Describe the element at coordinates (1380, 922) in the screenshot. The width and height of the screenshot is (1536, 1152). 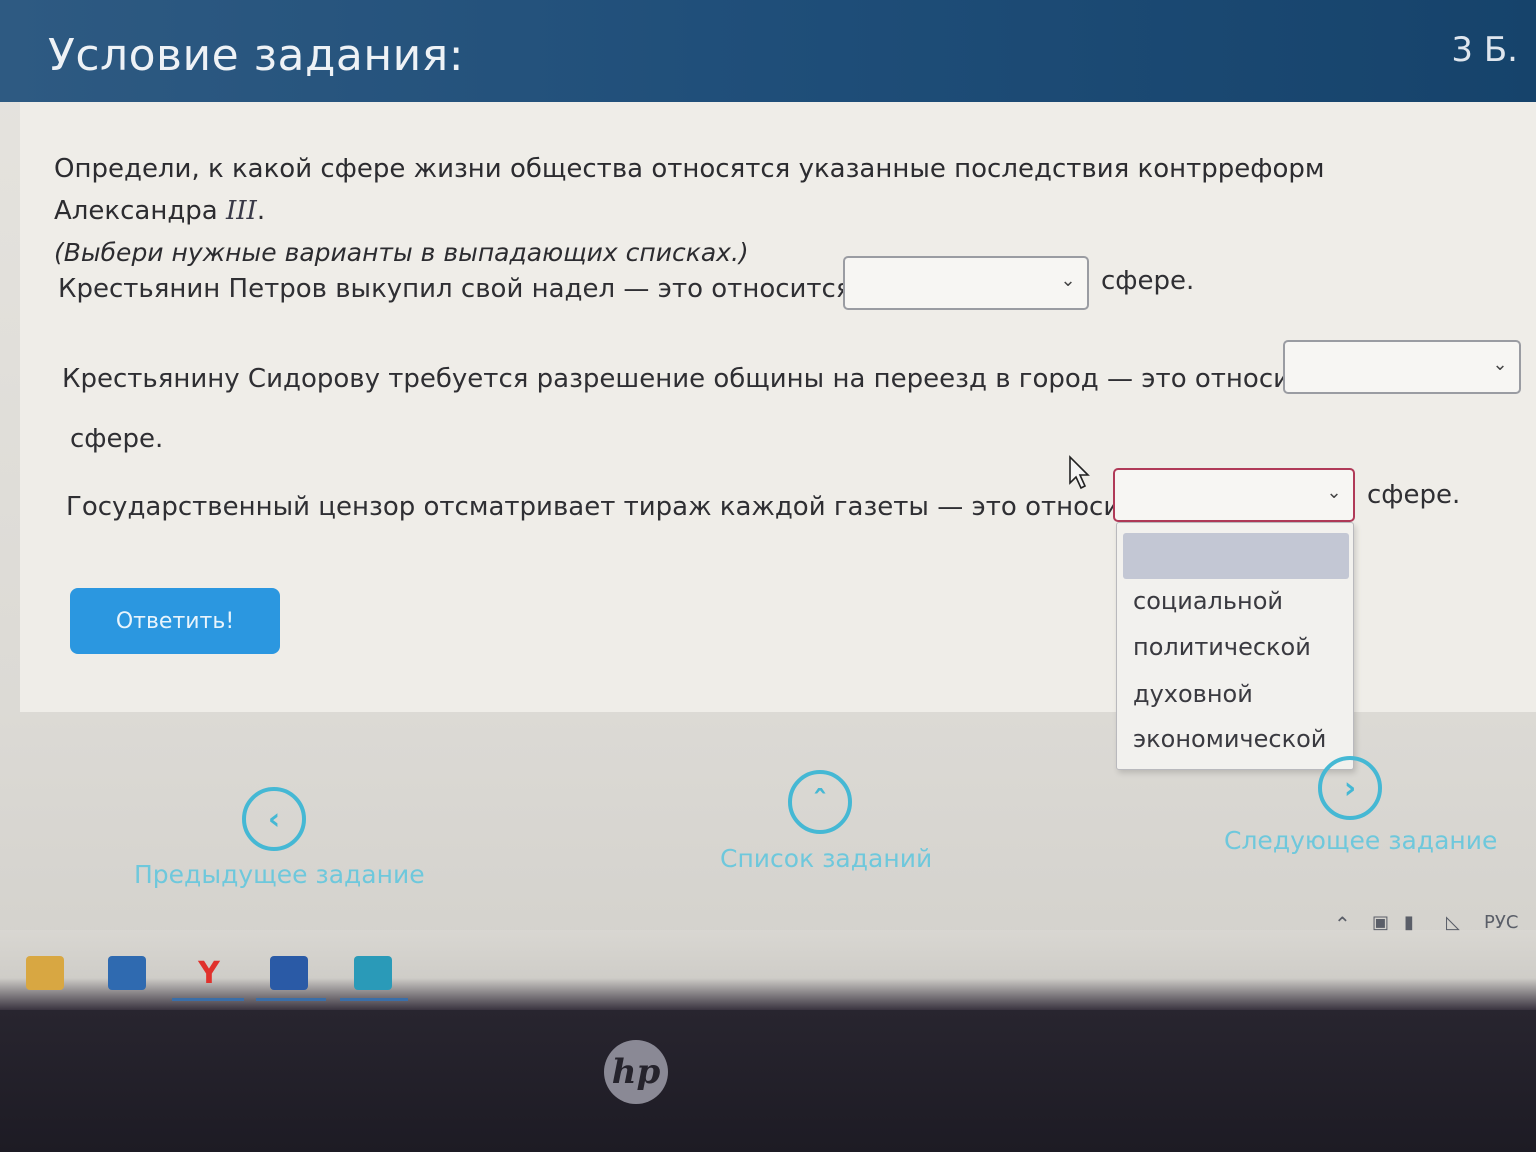
I see `meet-now-icon: ▣` at that location.